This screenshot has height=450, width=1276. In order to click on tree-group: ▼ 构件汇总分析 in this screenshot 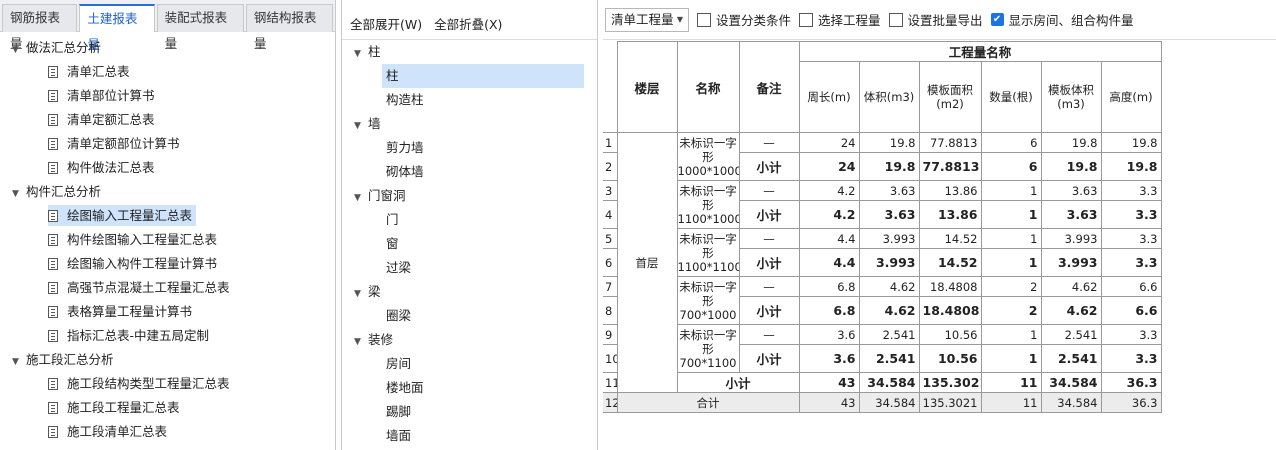, I will do `click(167, 192)`.